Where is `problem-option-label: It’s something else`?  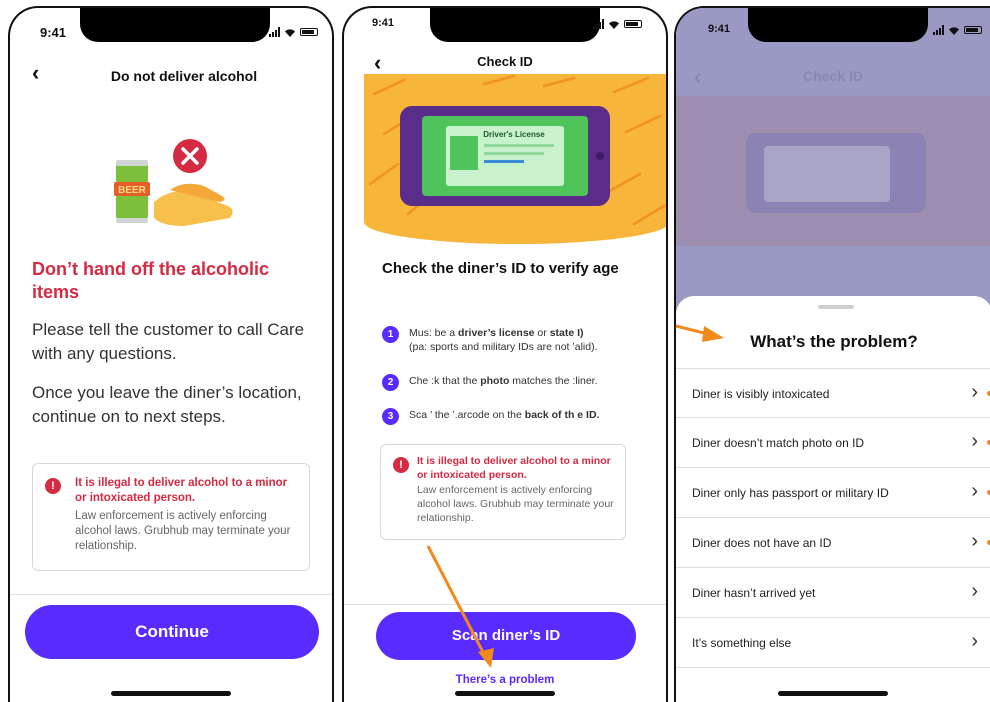
problem-option-label: It’s something else is located at coordinates (742, 643).